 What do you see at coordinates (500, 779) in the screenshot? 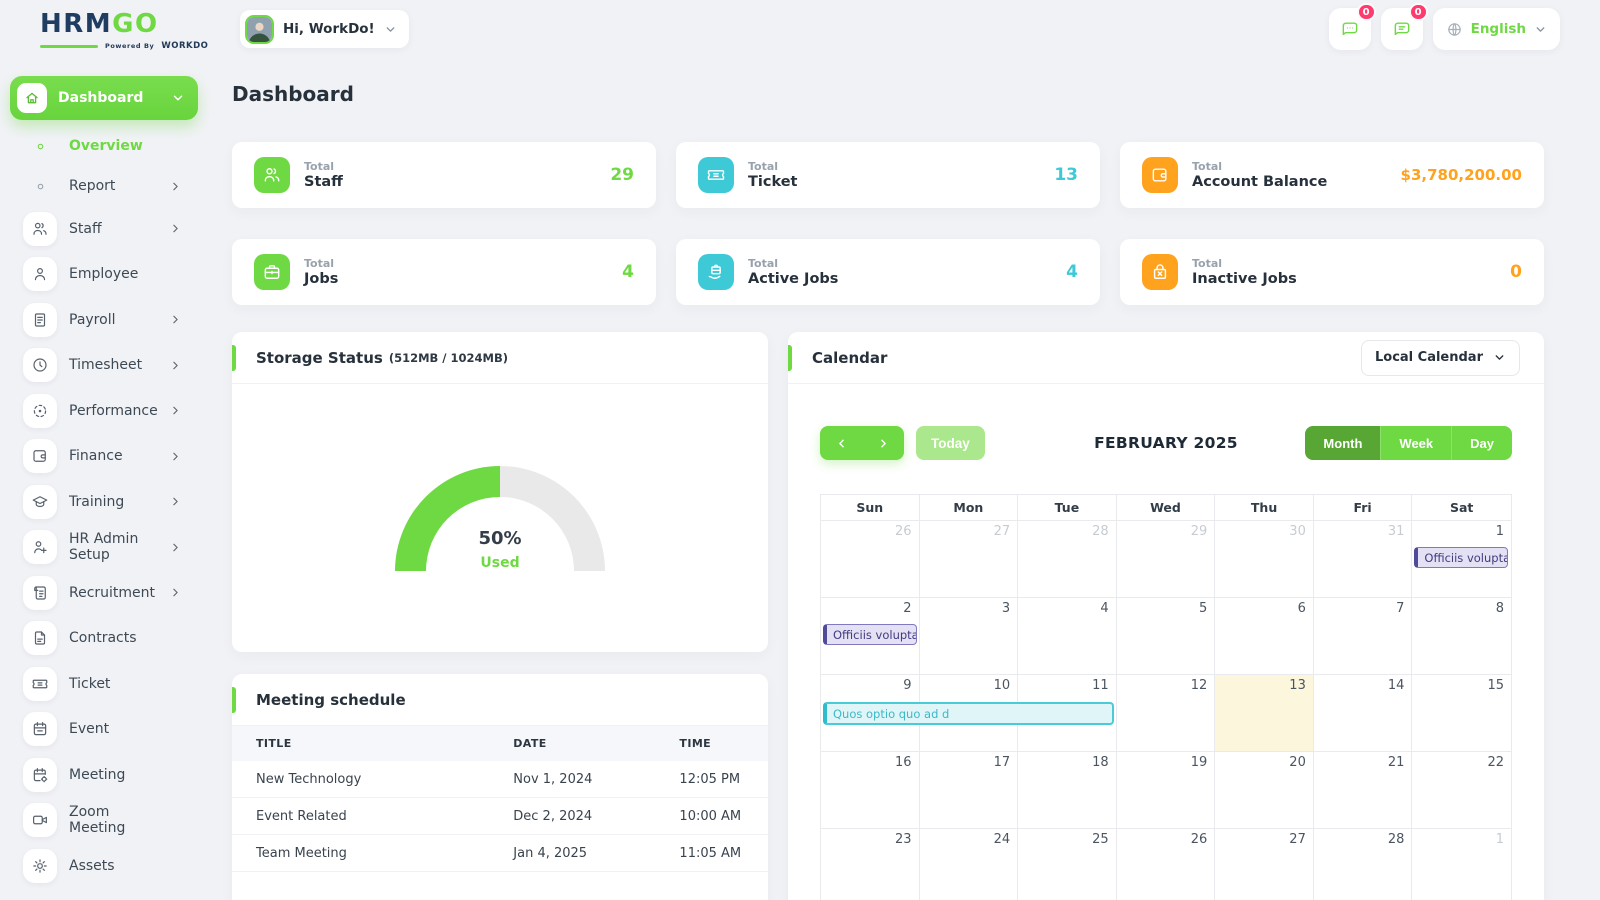
I see `table-row: New Technology Nov 1, 2024 12:05 PM` at bounding box center [500, 779].